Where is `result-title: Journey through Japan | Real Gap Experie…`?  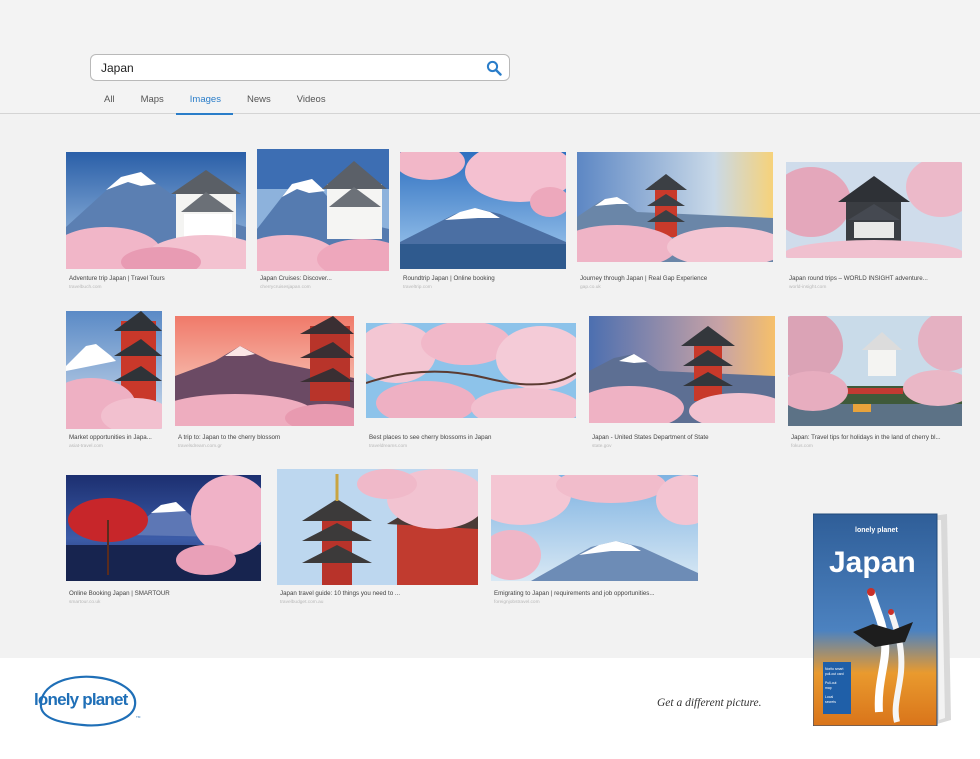 result-title: Journey through Japan | Real Gap Experie… is located at coordinates (676, 278).